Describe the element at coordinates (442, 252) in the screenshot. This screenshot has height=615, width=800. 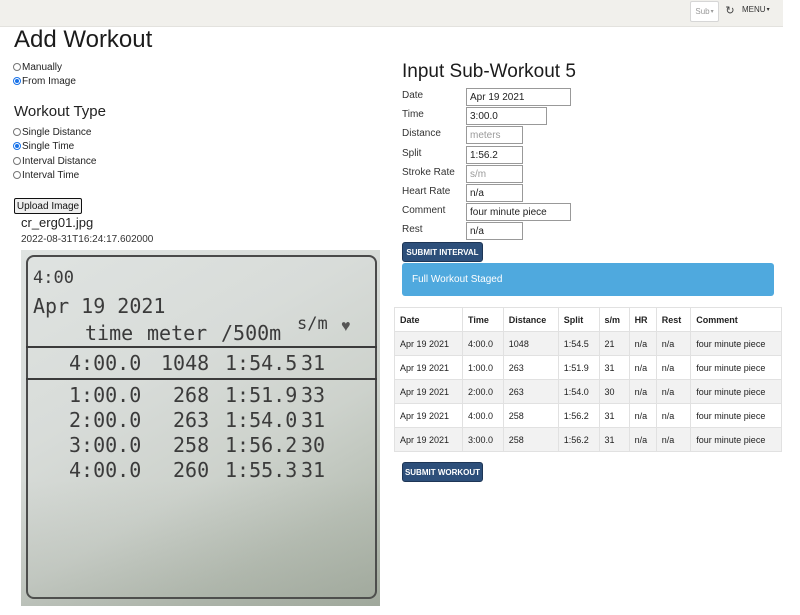
I see `submit-interval-button: SUBMIT INTERVAL` at that location.